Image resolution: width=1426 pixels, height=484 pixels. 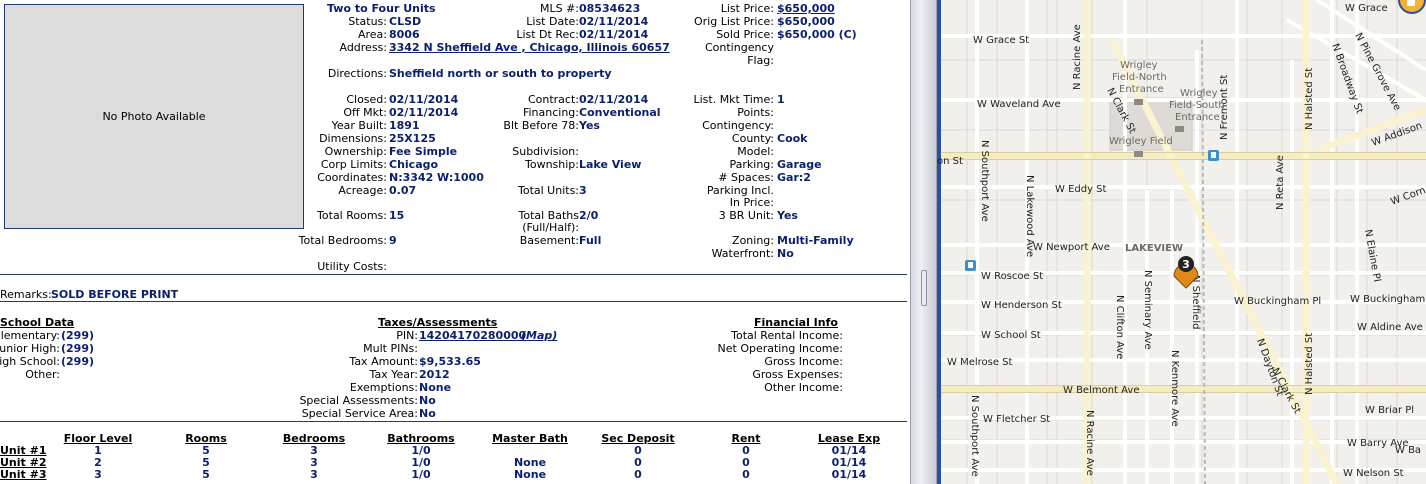 I want to click on contingency-flag-label-1: Contingency, so click(x=739, y=47).